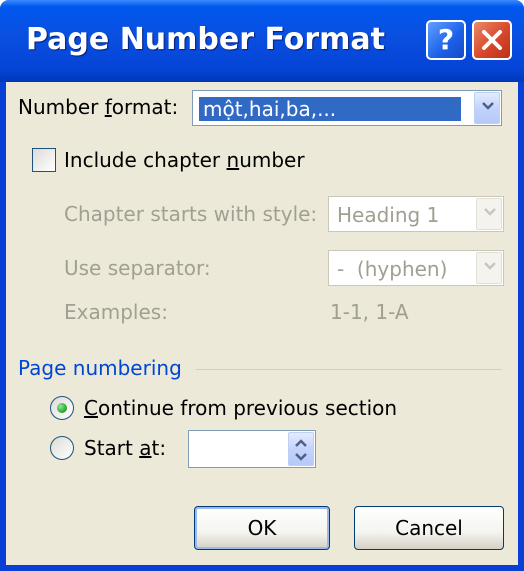  What do you see at coordinates (301, 457) in the screenshot?
I see `spinner-down-icon` at bounding box center [301, 457].